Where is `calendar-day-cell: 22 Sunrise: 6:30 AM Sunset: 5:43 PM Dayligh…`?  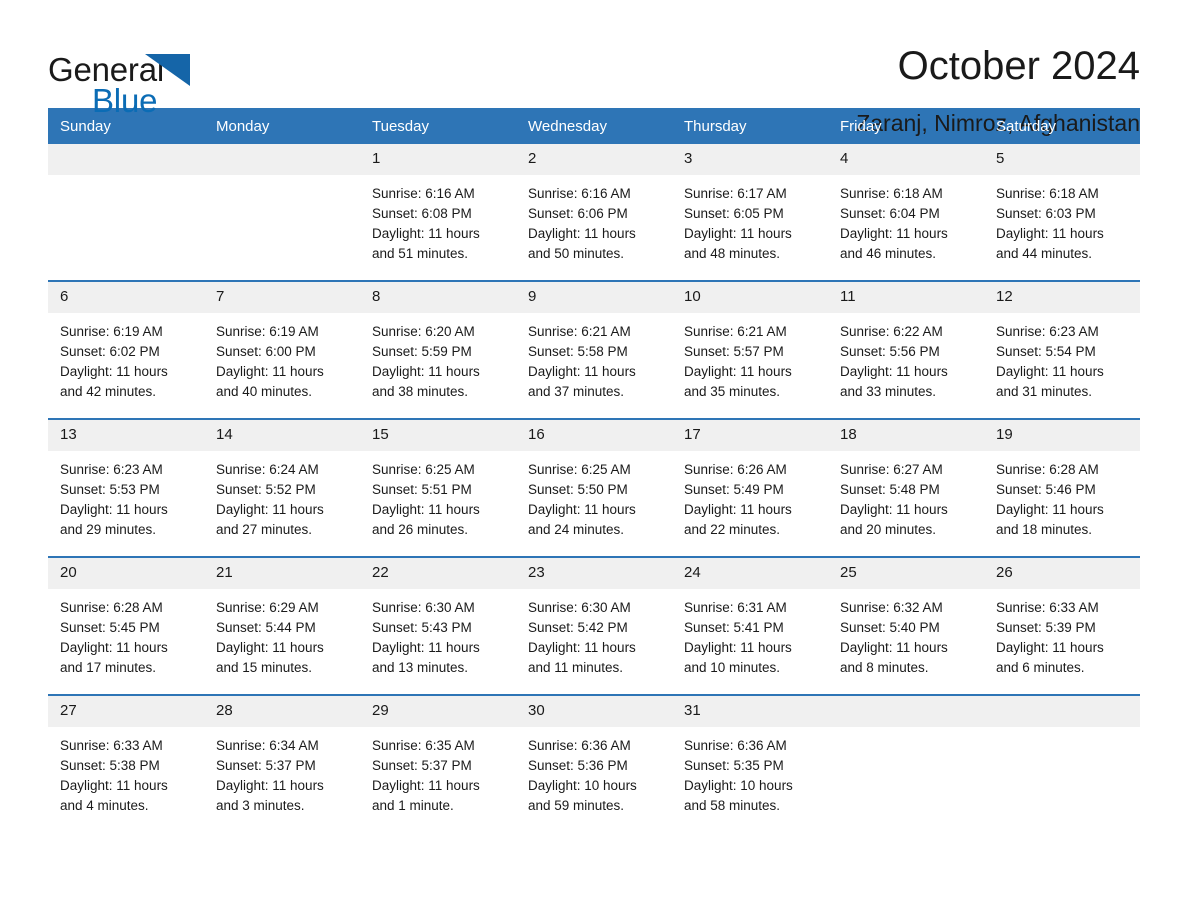
calendar-day-cell: 22 Sunrise: 6:30 AM Sunset: 5:43 PM Dayligh… is located at coordinates (438, 625).